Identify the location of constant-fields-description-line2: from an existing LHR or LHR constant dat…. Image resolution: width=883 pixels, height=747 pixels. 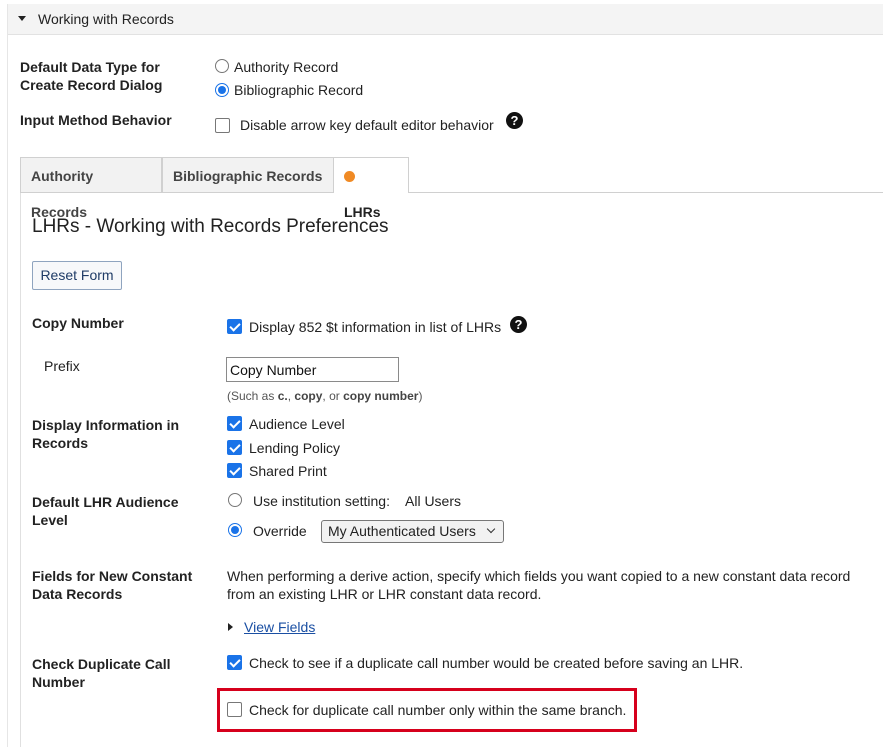
(384, 594).